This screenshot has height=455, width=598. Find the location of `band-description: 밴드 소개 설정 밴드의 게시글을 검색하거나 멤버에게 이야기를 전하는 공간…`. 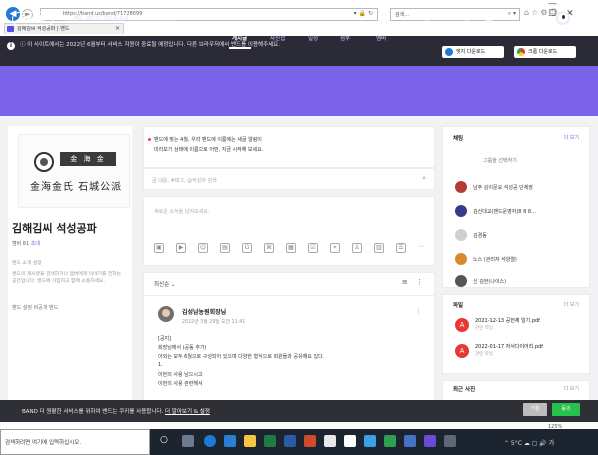

band-description: 밴드 소개 설정 밴드의 게시글을 검색하거나 멤버에게 이야기를 전하는 공간… is located at coordinates (69, 272).